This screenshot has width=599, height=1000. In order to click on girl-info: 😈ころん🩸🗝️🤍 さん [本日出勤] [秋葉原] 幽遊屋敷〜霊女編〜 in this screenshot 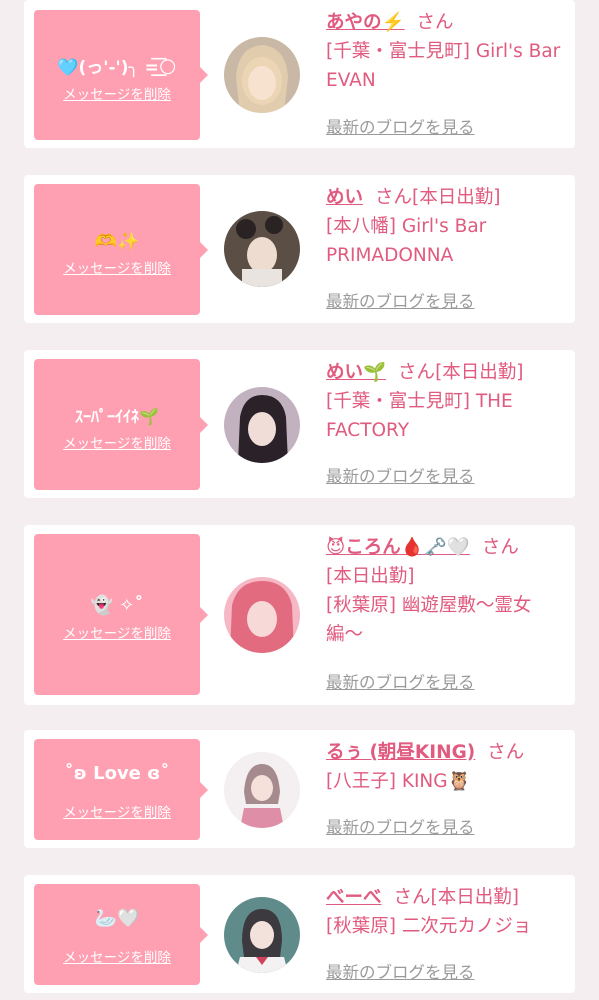, I will do `click(446, 591)`.